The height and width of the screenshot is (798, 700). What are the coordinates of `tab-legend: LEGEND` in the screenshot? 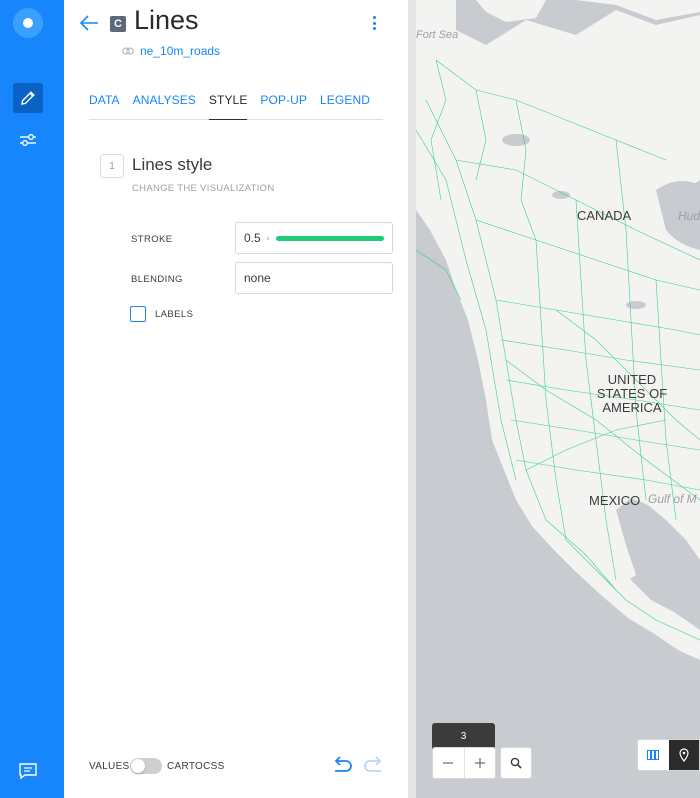 It's located at (345, 106).